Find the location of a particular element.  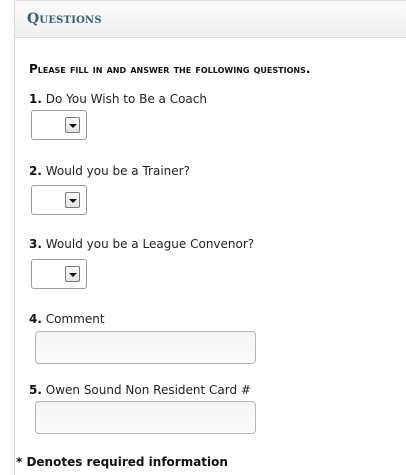

question-5-label: 5. Owen Sound Non Resident Card # is located at coordinates (140, 390).